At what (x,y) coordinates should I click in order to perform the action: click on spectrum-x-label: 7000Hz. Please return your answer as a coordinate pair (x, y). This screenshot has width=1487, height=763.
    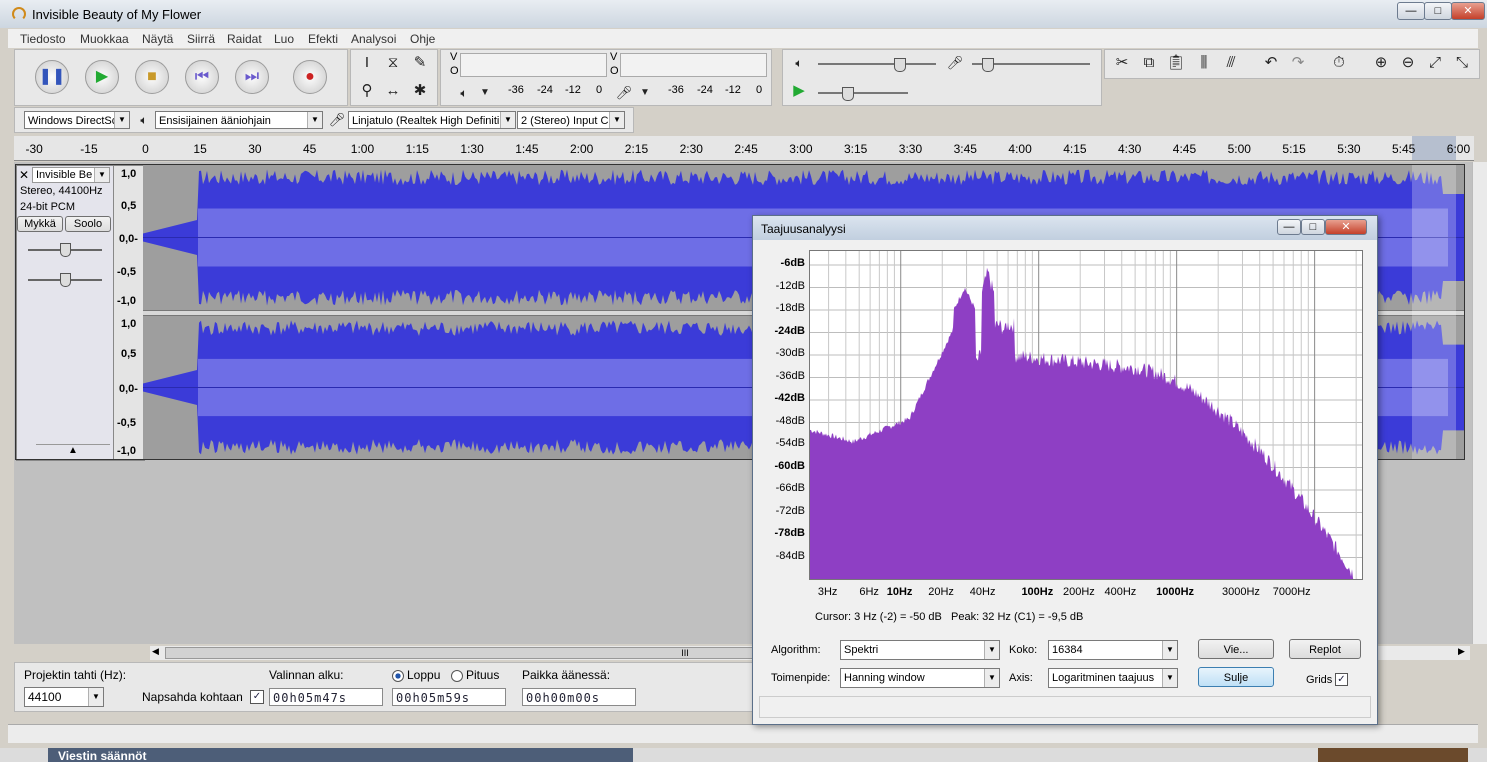
    Looking at the image, I should click on (1291, 592).